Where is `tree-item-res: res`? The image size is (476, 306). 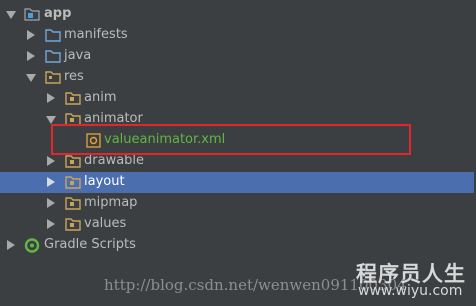 tree-item-res: res is located at coordinates (237, 77).